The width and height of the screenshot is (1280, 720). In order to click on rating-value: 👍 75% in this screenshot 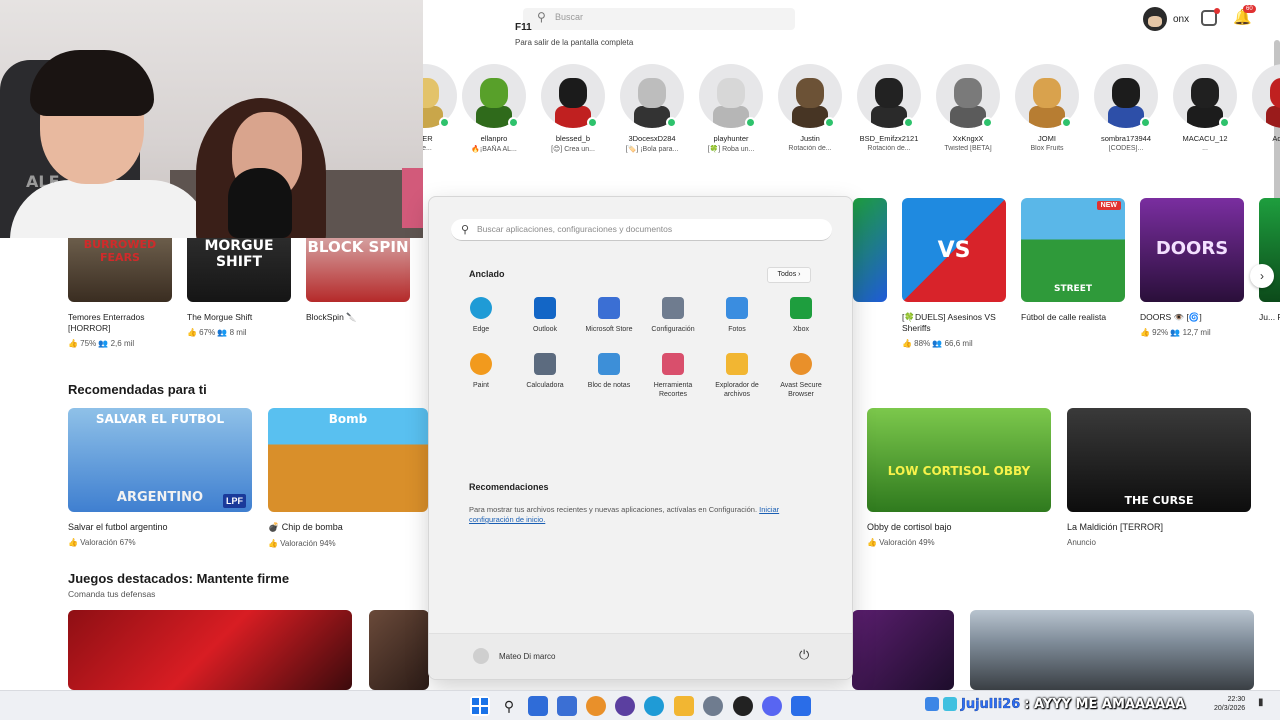, I will do `click(82, 343)`.